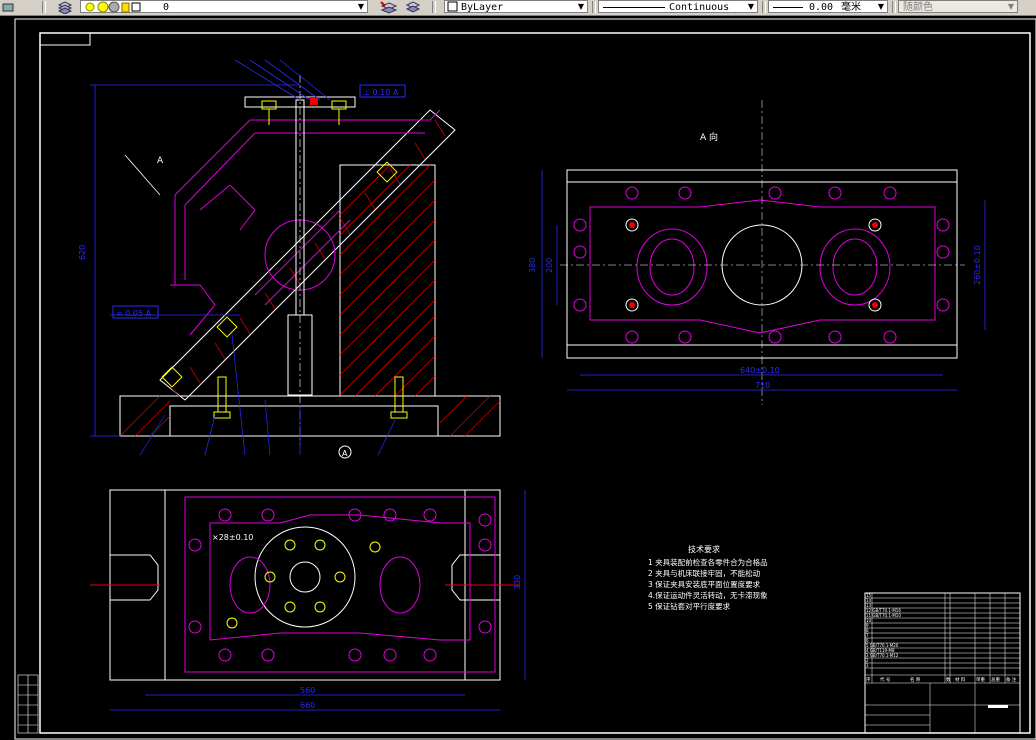 This screenshot has width=1036, height=740. Describe the element at coordinates (708, 595) in the screenshot. I see `tech-req-line: 4.保证运动件灵活转动，无卡滞现象` at that location.